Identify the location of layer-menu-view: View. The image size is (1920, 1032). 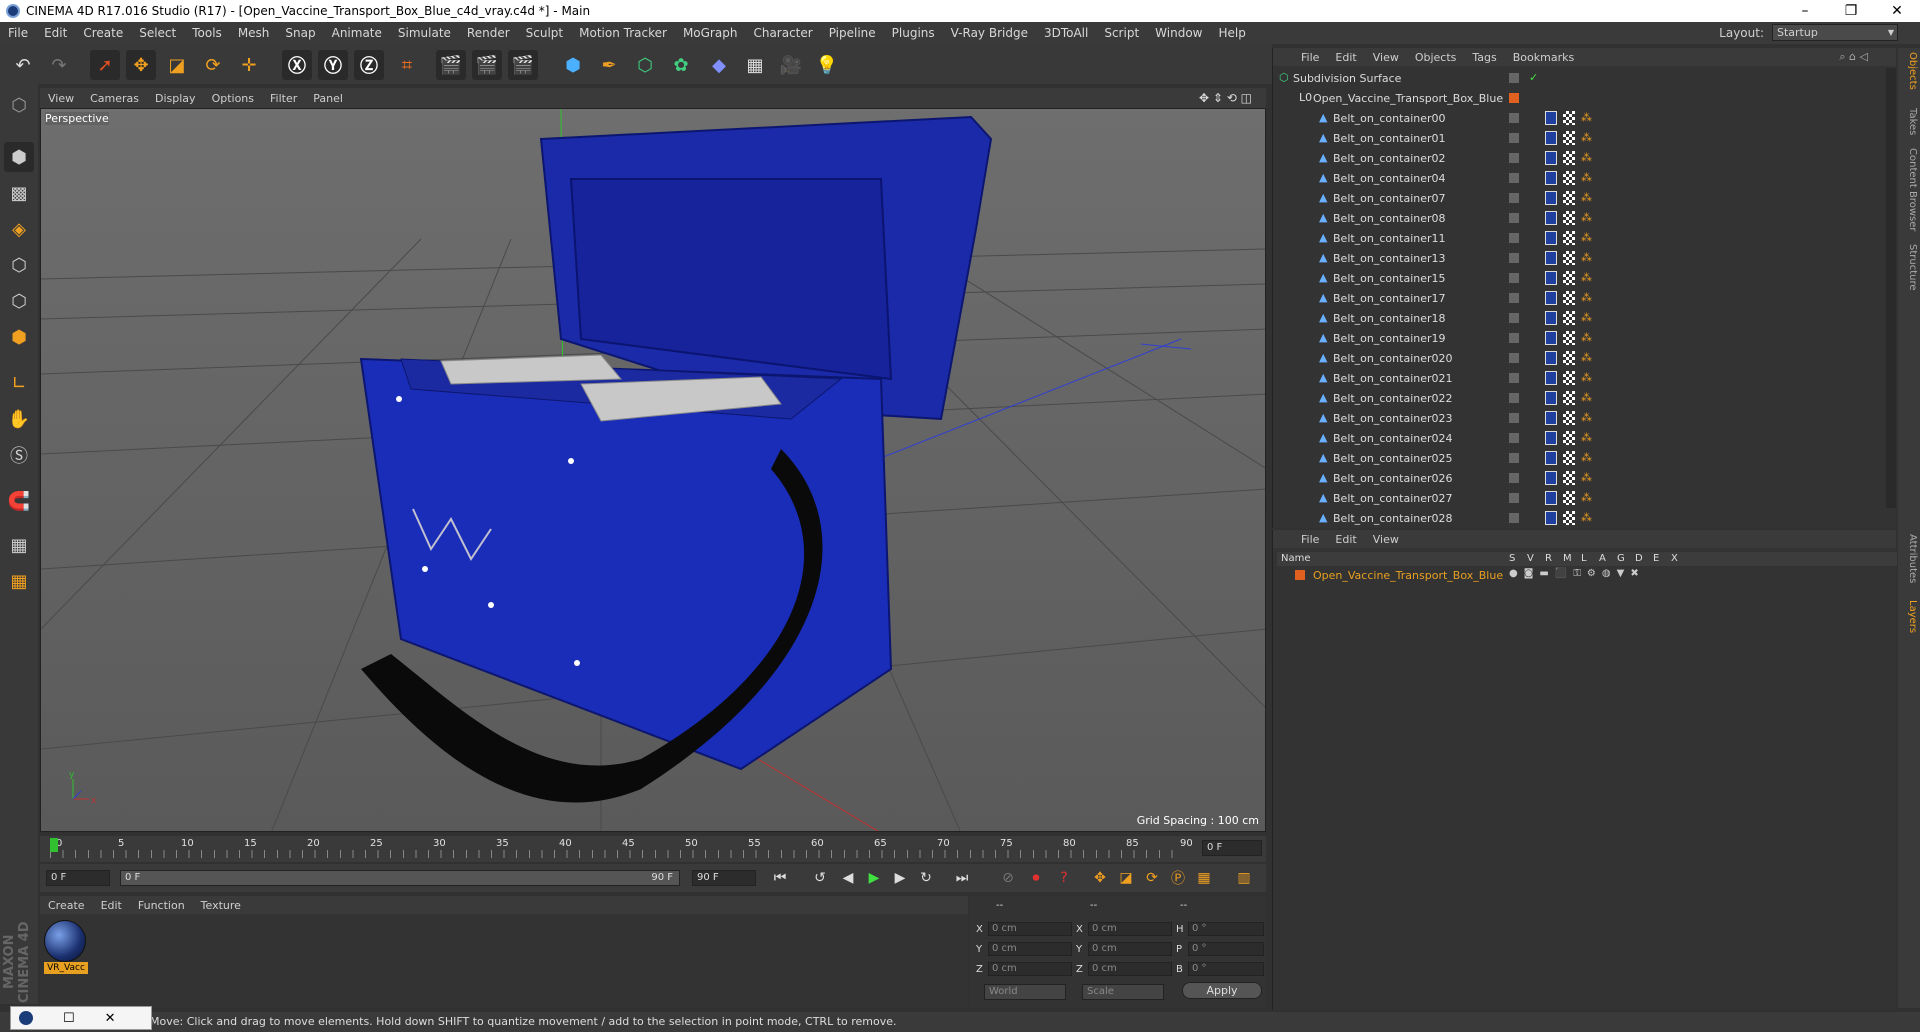
(1386, 539).